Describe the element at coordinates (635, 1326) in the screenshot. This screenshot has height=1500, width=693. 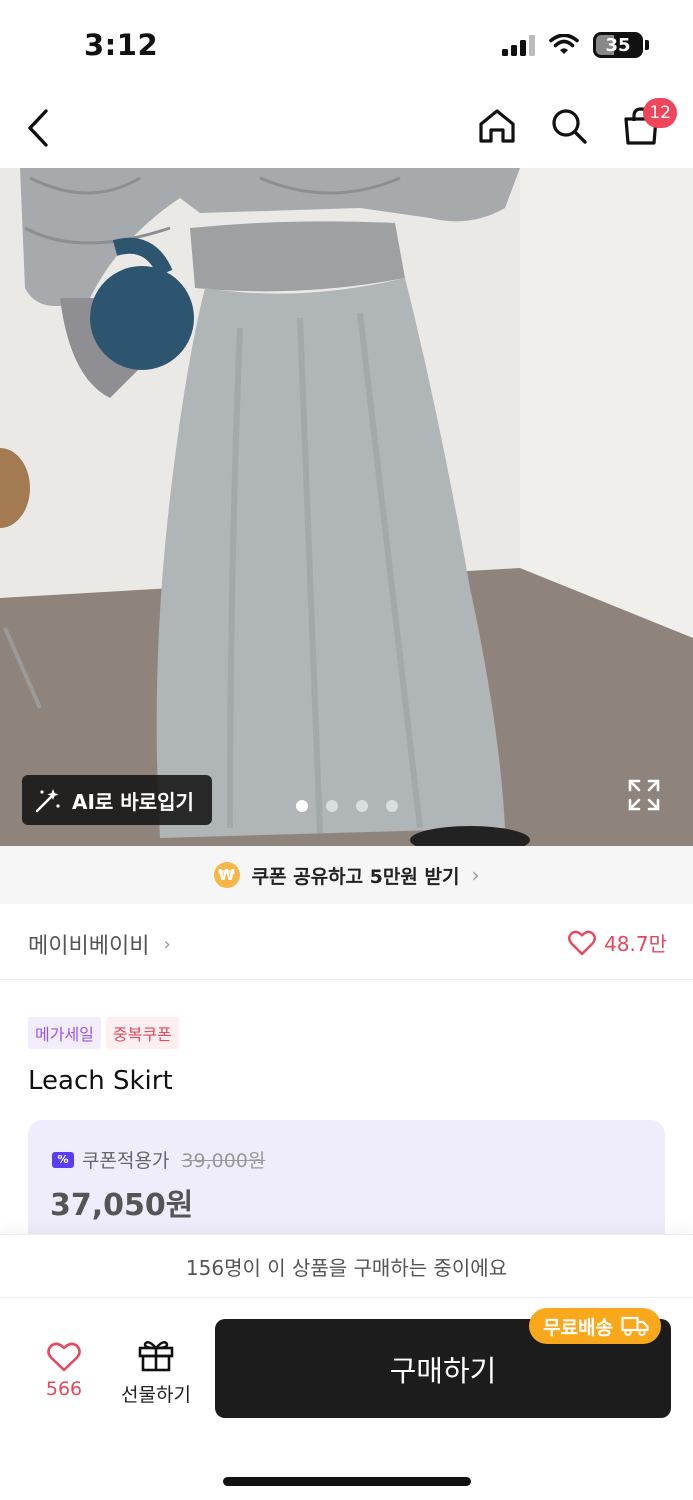
I see `truck-icon` at that location.